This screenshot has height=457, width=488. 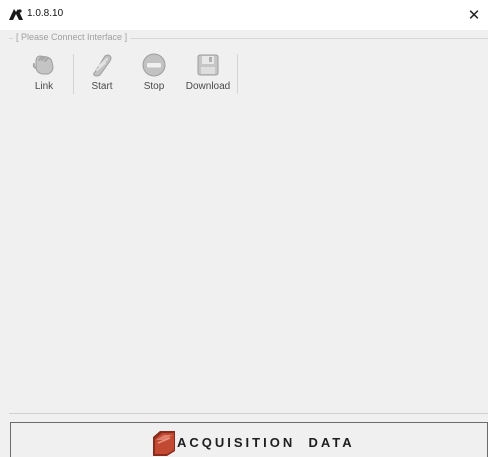 I want to click on stop-icon, so click(x=154, y=65).